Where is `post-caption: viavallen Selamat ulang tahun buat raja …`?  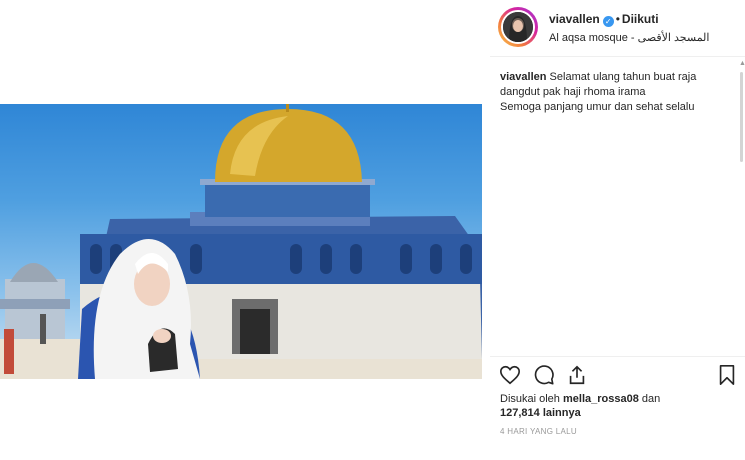
post-caption: viavallen Selamat ulang tahun buat raja … is located at coordinates (612, 92).